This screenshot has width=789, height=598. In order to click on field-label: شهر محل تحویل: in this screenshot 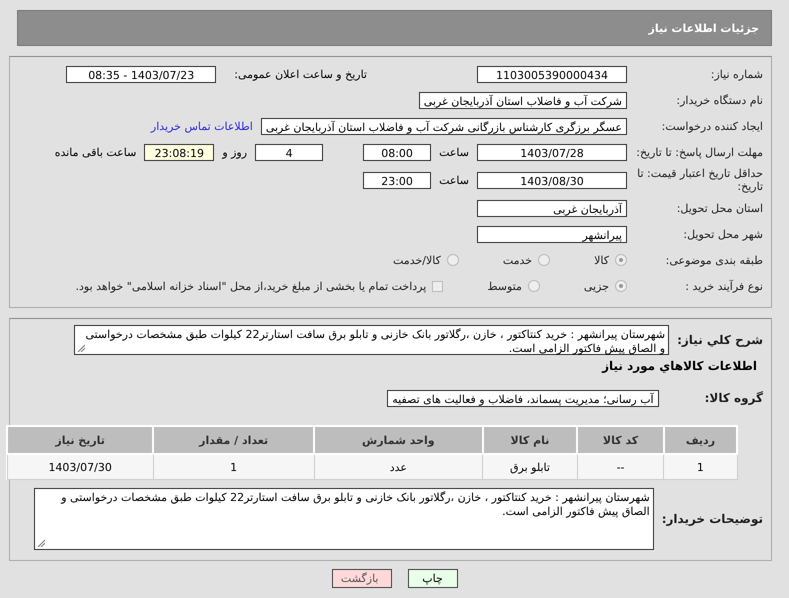, I will do `click(722, 234)`.